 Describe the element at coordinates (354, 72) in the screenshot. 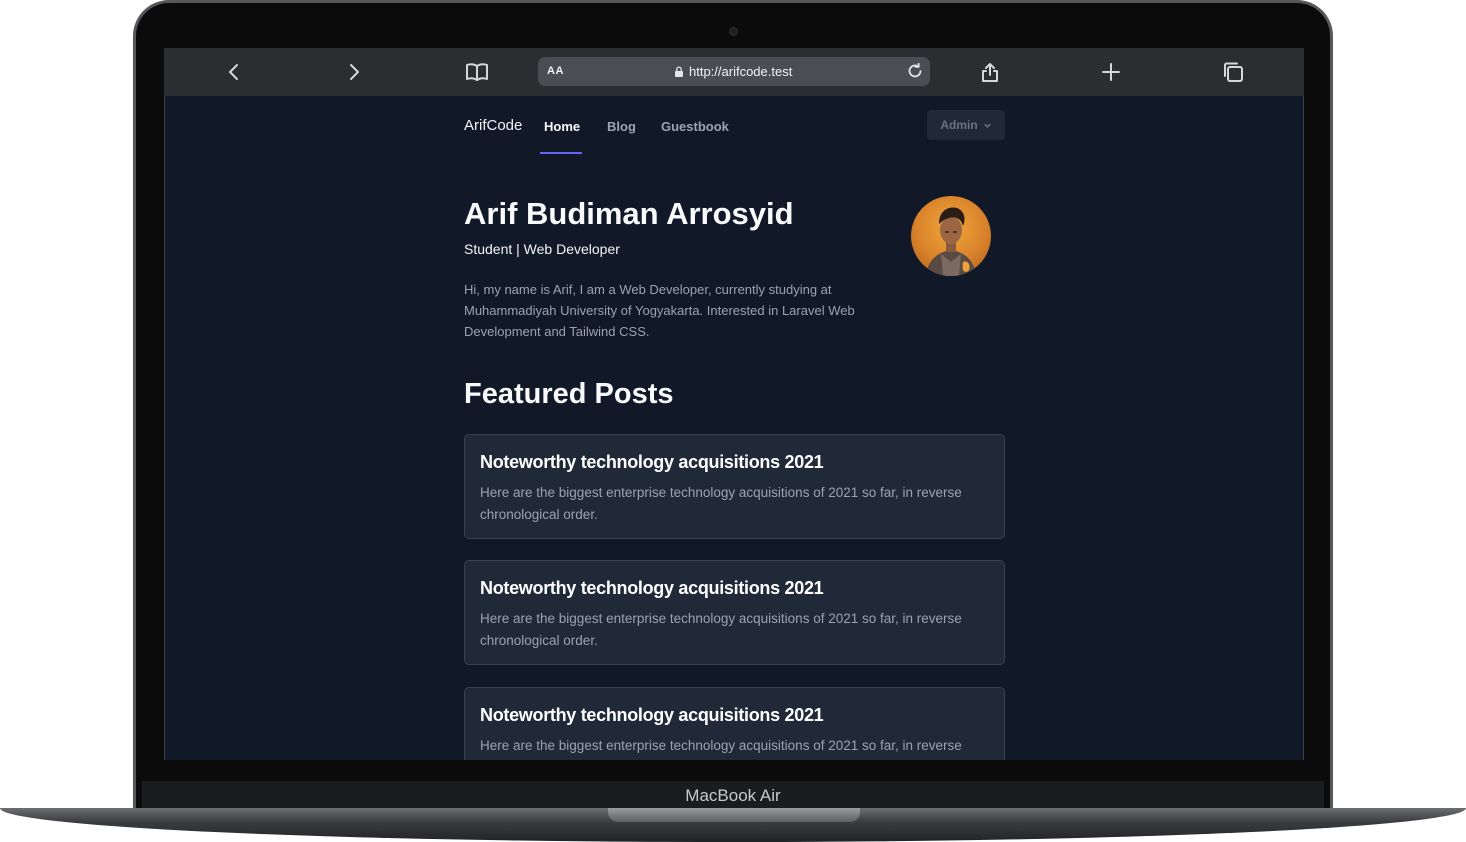

I see `chevron-right-icon` at that location.